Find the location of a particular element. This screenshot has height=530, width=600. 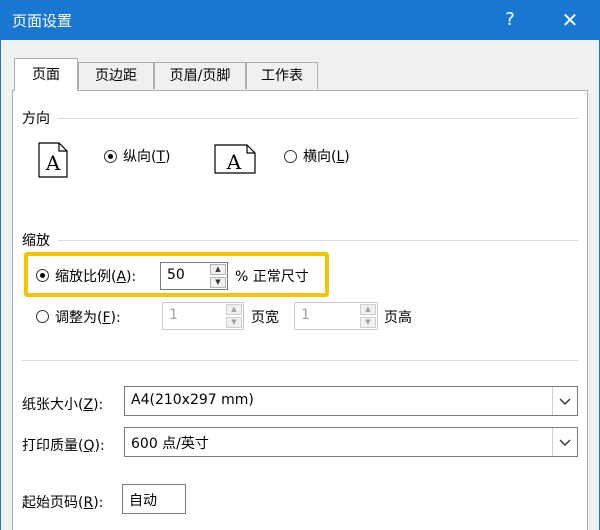

scale-percent-spinner: 50 ▲ ▼ is located at coordinates (194, 276).